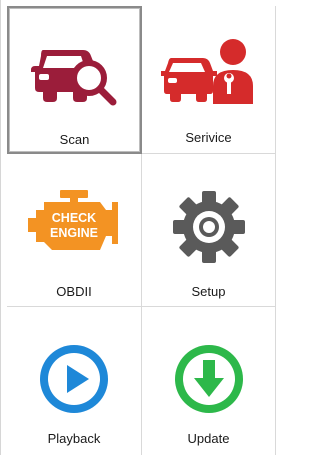 Image resolution: width=320 pixels, height=455 pixels. Describe the element at coordinates (208, 438) in the screenshot. I see `update-label: Update` at that location.